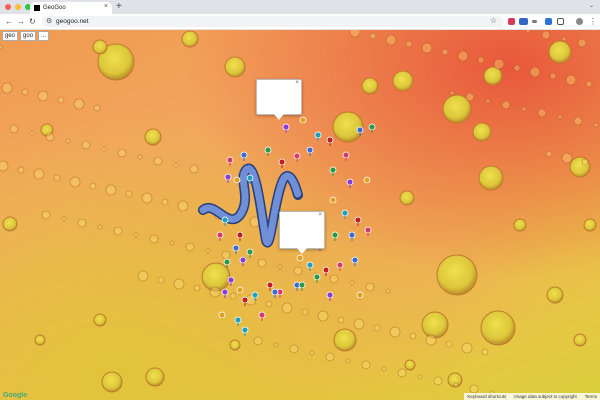  Describe the element at coordinates (10, 36) in the screenshot. I see `layer-select: geo` at that location.